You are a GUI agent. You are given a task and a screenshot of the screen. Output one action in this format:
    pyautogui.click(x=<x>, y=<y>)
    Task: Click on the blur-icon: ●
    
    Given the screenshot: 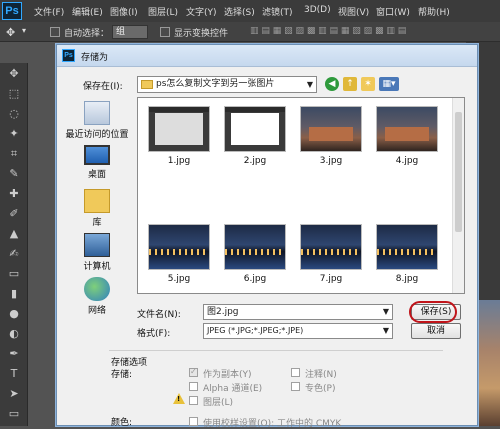 What is the action you would take?
    pyautogui.click(x=14, y=314)
    